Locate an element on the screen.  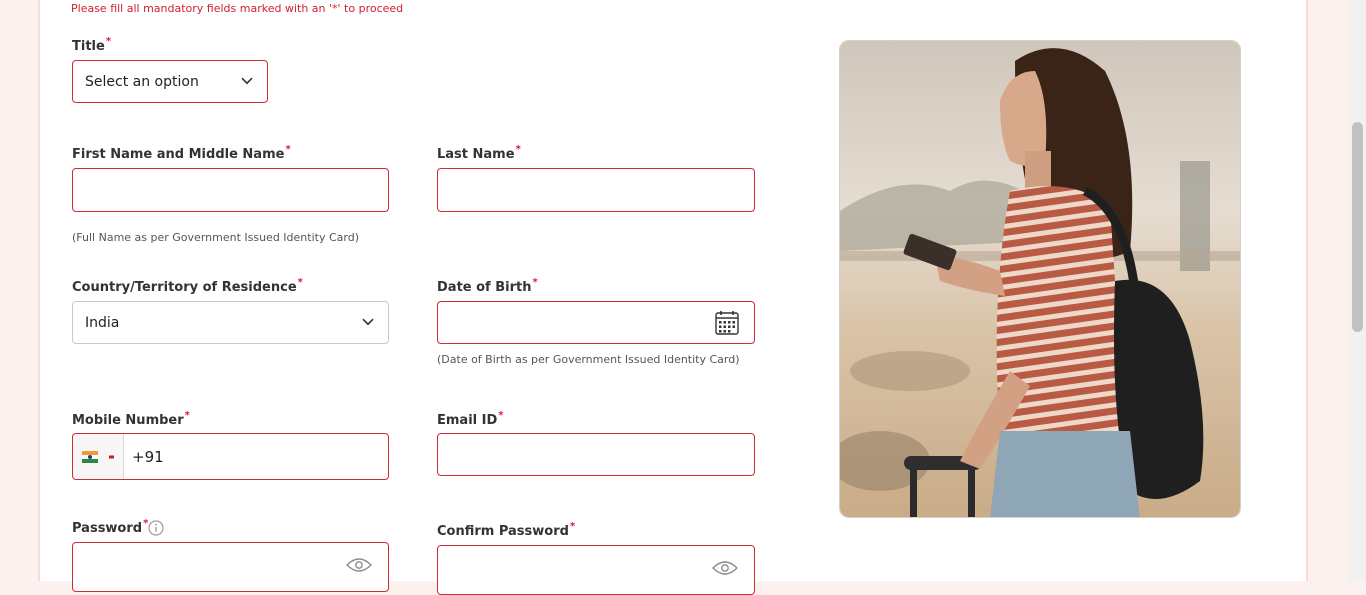
password-label: Password* is located at coordinates (110, 527).